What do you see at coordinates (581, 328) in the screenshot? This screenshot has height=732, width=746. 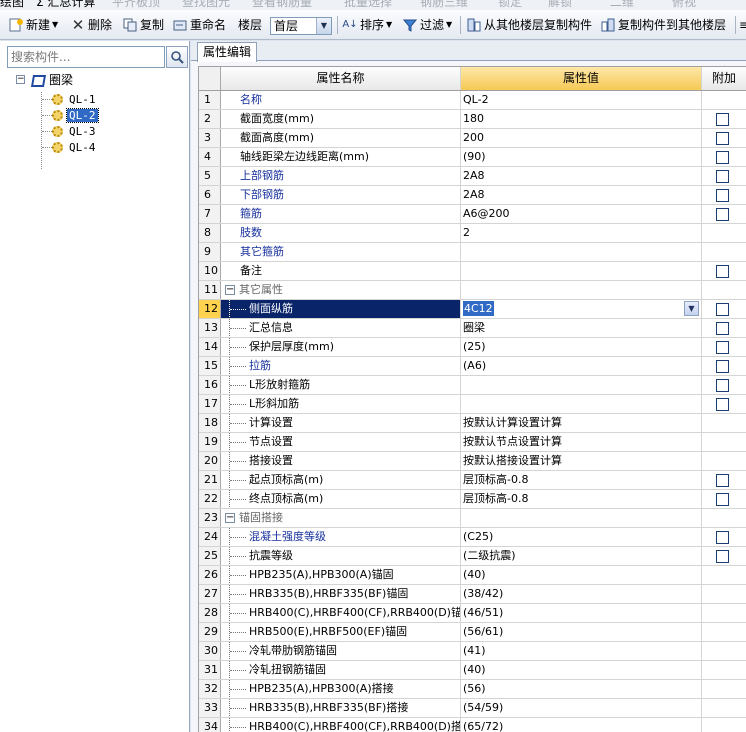 I see `property-value: 圈梁` at bounding box center [581, 328].